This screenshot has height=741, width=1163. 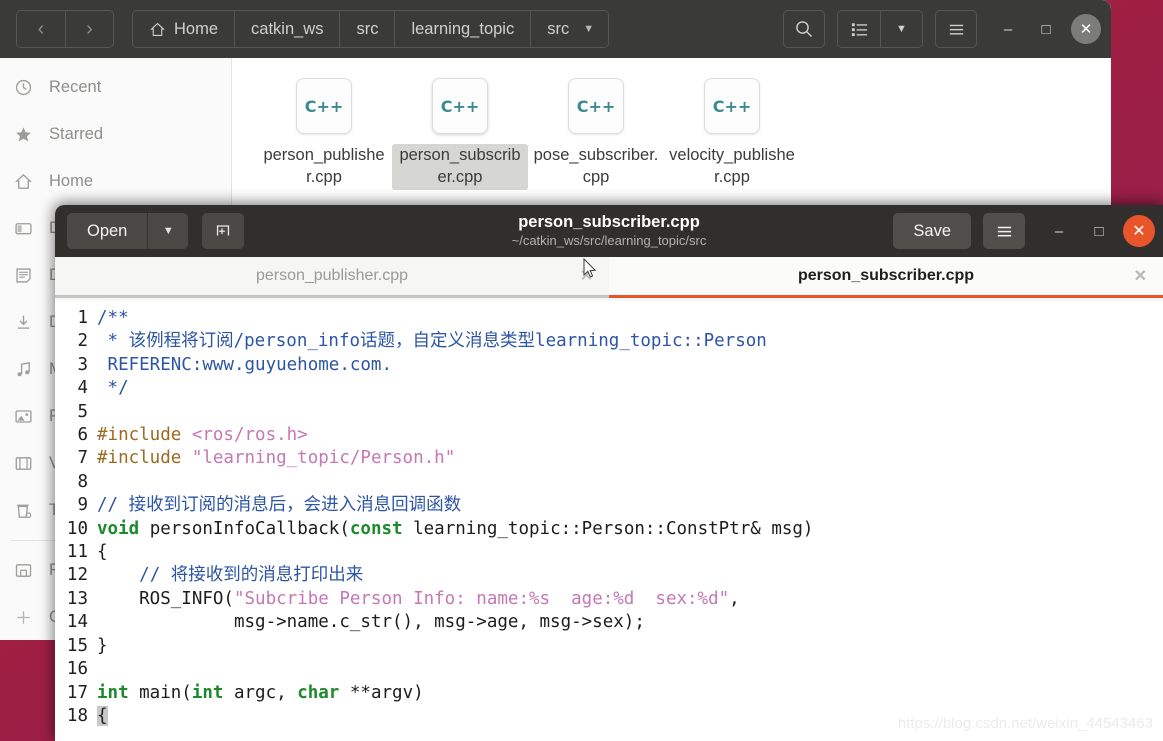 I want to click on line-number: 1, so click(x=82, y=318).